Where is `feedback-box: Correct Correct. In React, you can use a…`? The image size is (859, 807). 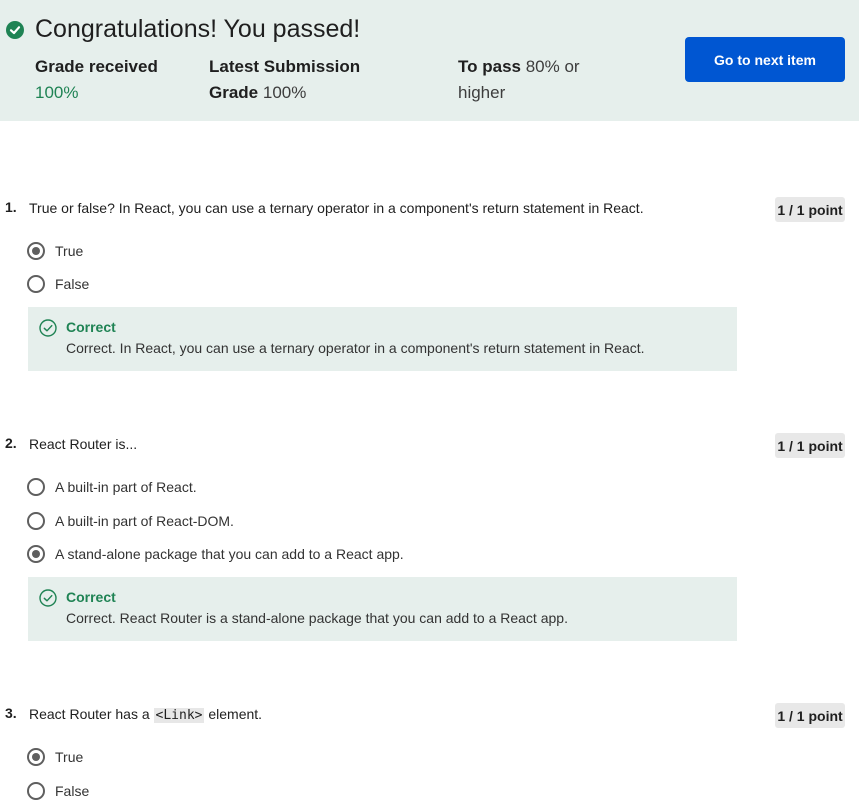 feedback-box: Correct Correct. In React, you can use a… is located at coordinates (382, 339).